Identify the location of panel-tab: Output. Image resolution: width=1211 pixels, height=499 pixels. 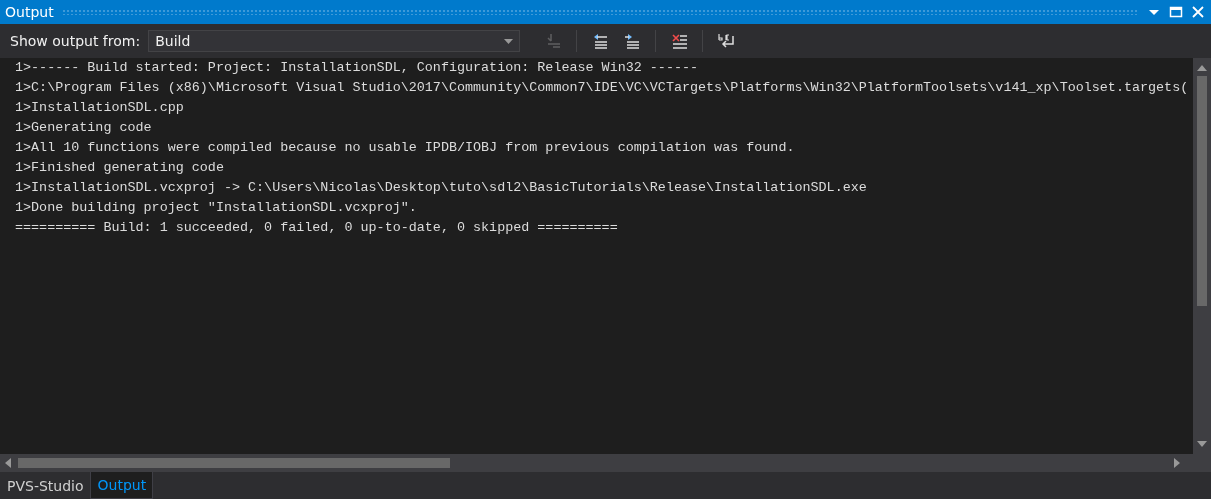
(121, 485).